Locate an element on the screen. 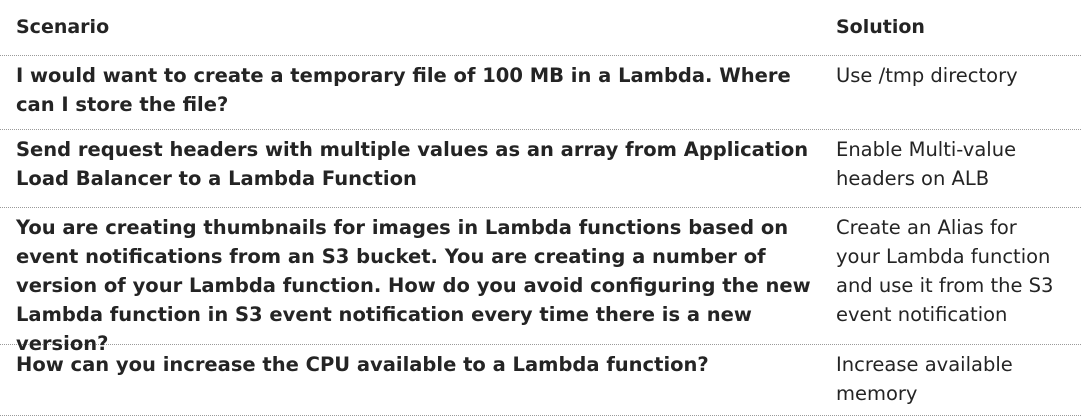  solution-cell: Use /tmp directory is located at coordinates (927, 75).